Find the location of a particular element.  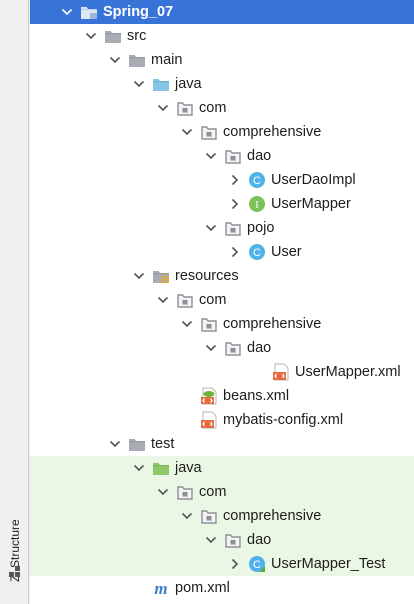

maven-icon: m is located at coordinates (160, 588).